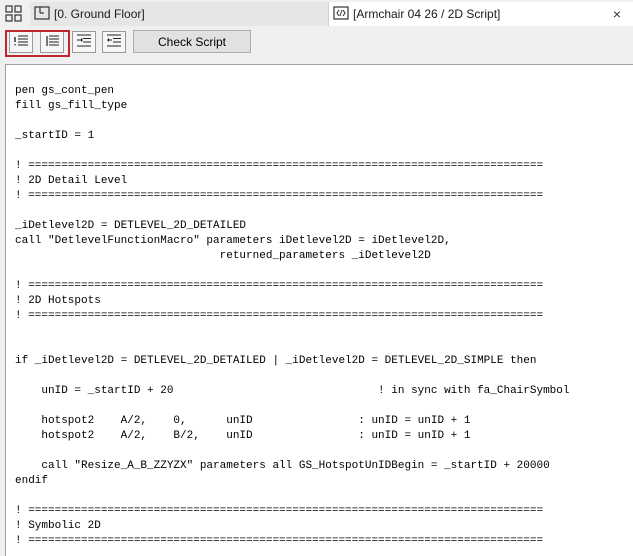 The image size is (633, 556). Describe the element at coordinates (37, 43) in the screenshot. I see `highlight-frame` at that location.